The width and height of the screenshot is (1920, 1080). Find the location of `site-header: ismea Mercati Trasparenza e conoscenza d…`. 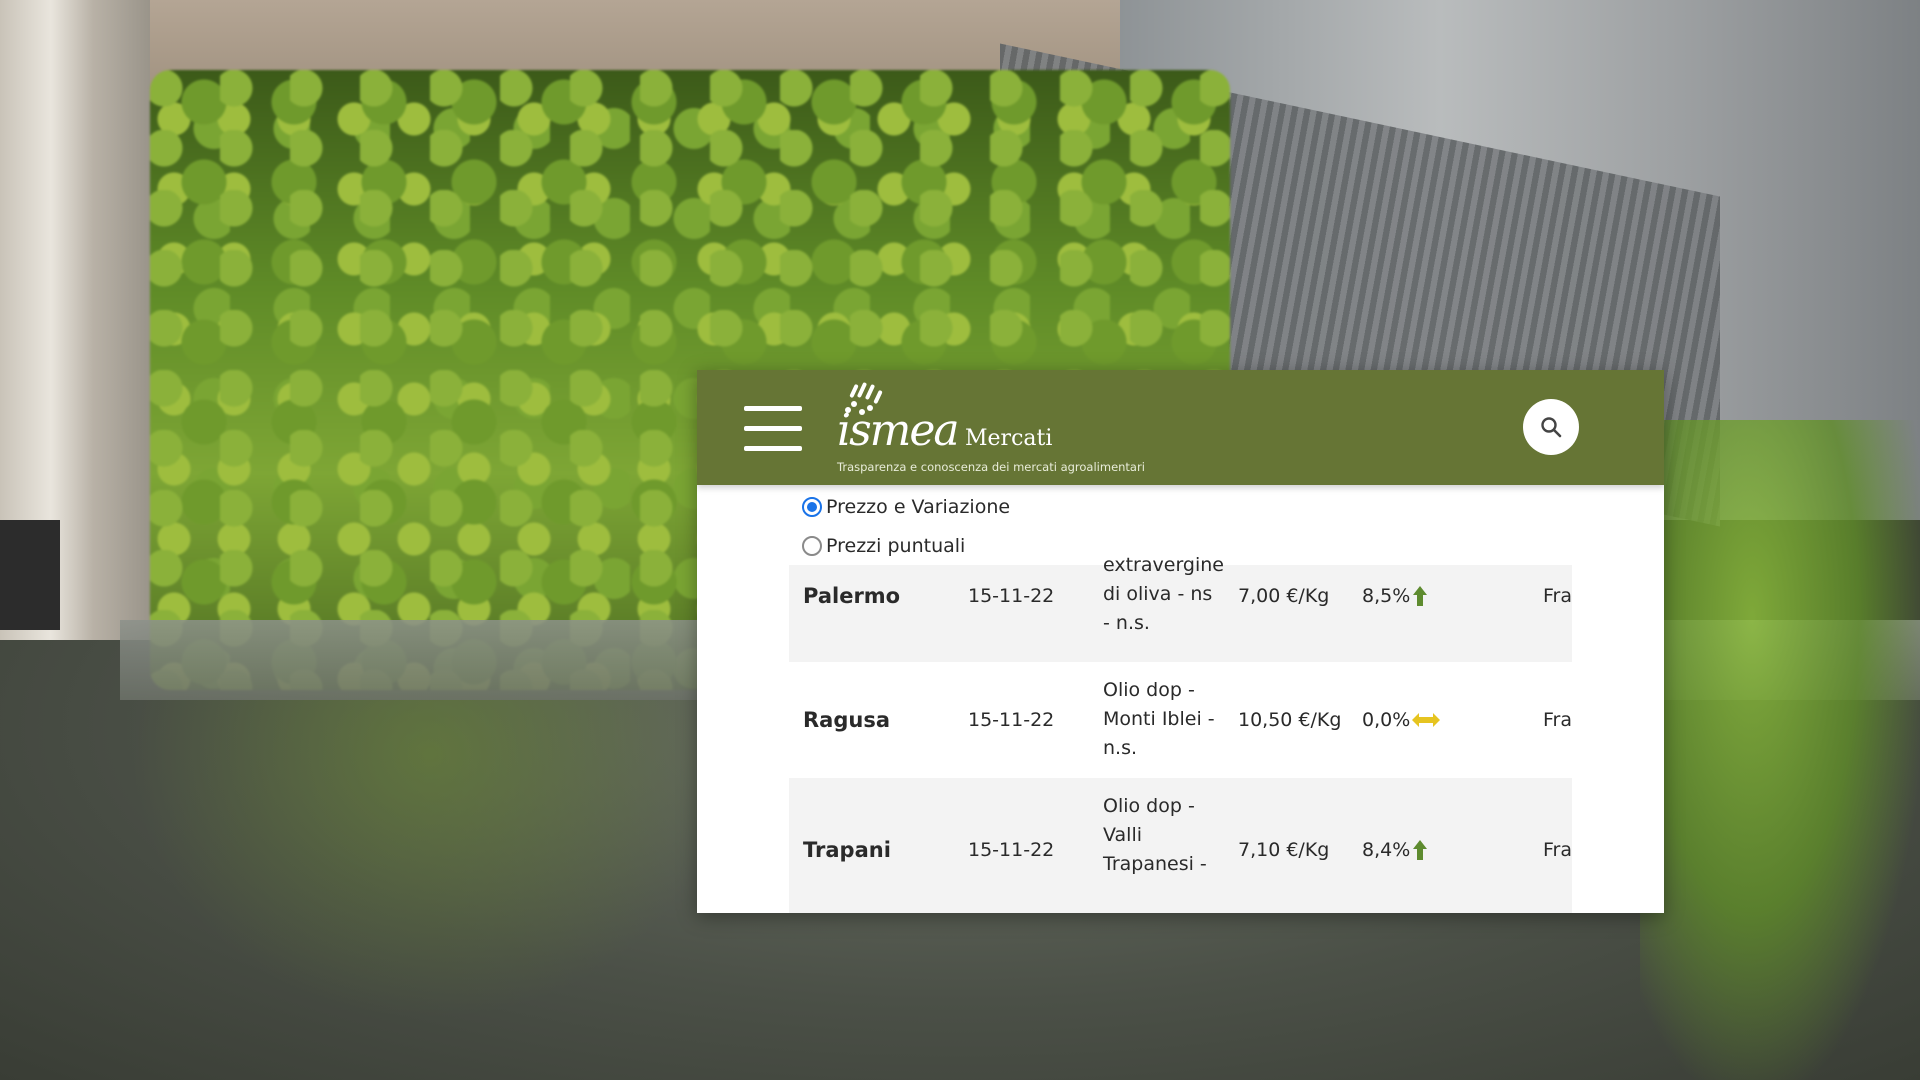

site-header: ismea Mercati Trasparenza e conoscenza d… is located at coordinates (1180, 427).